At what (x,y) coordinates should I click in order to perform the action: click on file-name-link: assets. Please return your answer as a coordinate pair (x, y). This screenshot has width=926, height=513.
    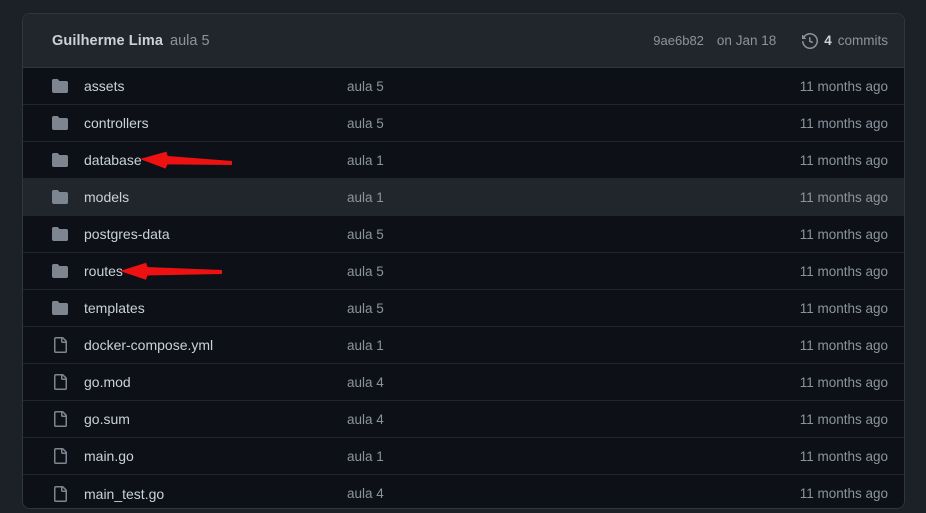
    Looking at the image, I should click on (215, 86).